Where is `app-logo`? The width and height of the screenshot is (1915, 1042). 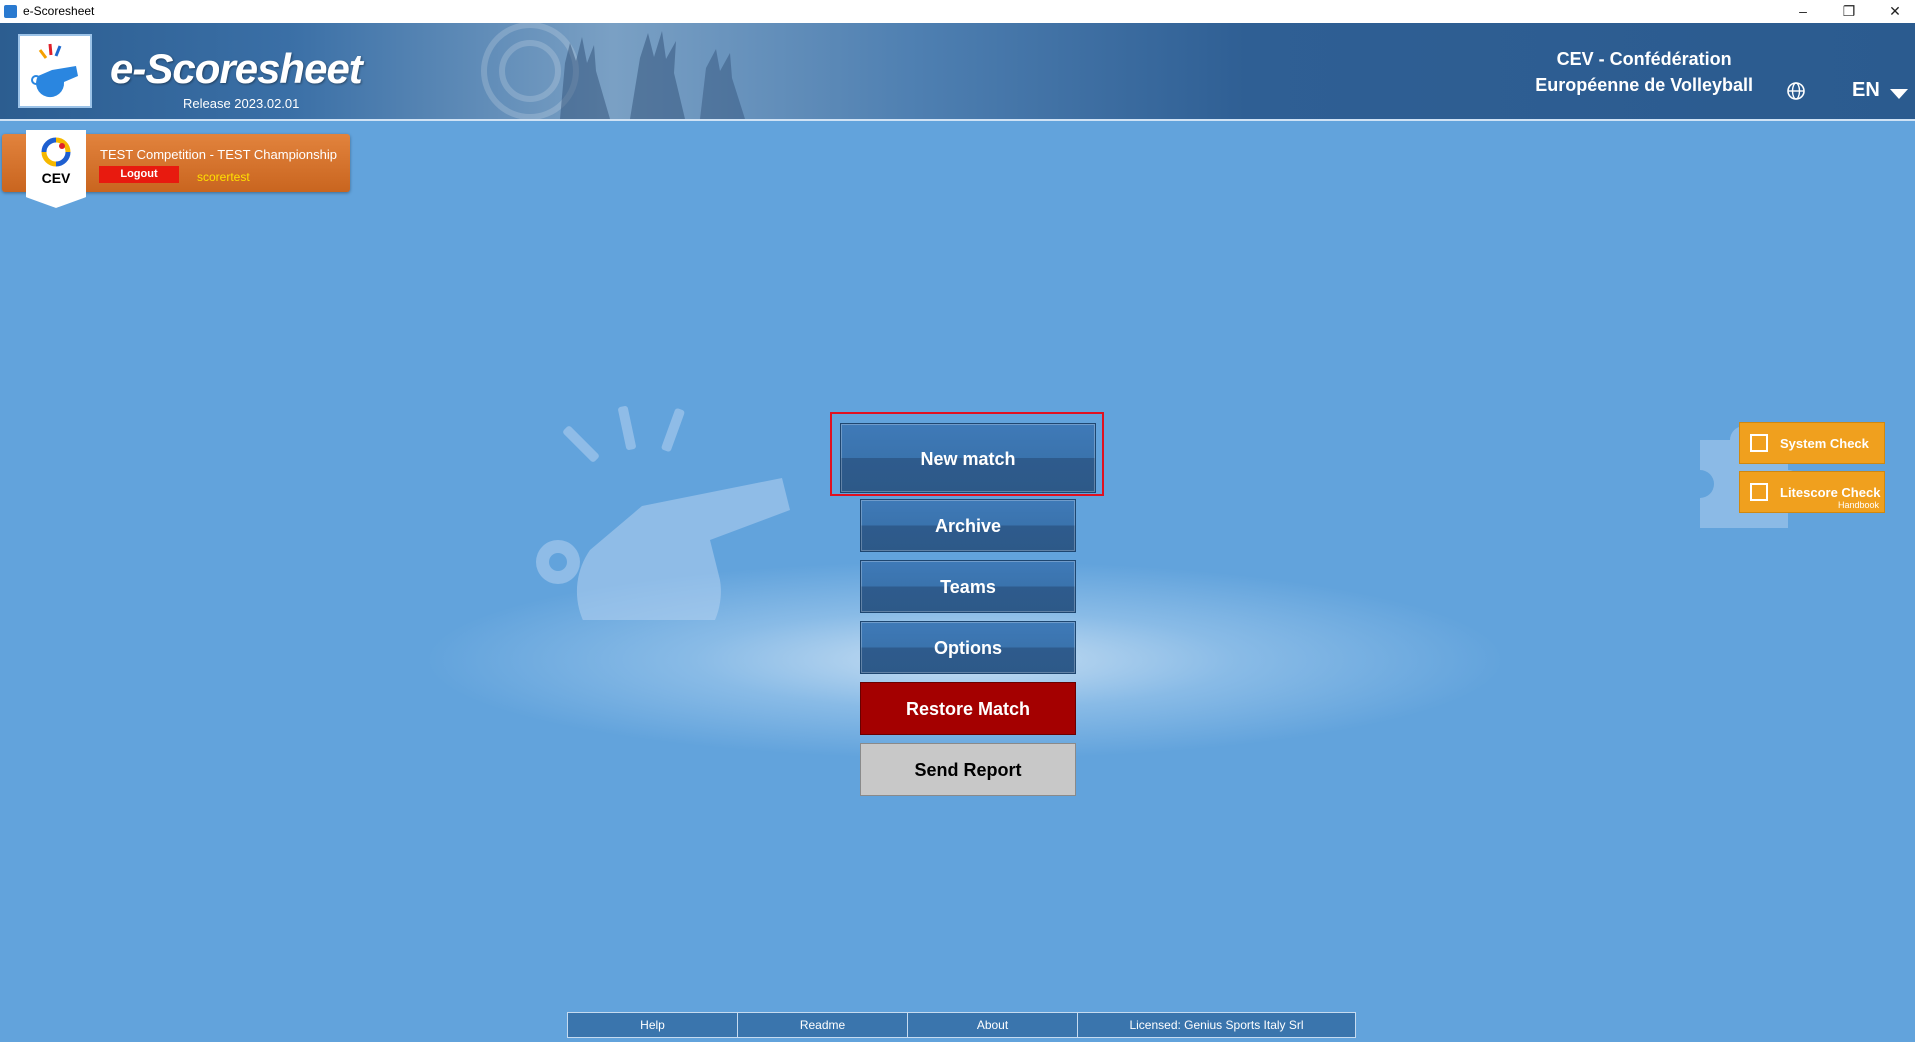 app-logo is located at coordinates (55, 71).